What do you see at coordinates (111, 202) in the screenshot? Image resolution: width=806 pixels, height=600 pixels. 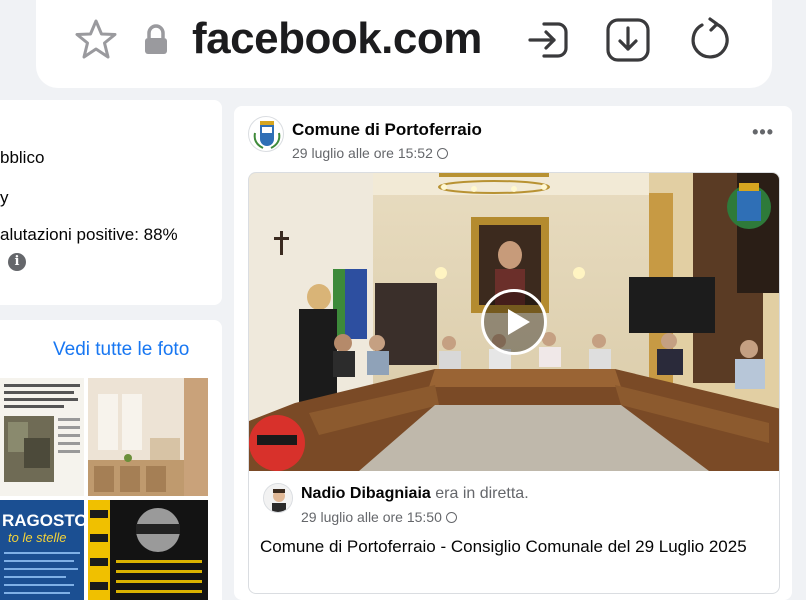 I see `page-info-card: bblico y alutazioni positive: 88% i` at bounding box center [111, 202].